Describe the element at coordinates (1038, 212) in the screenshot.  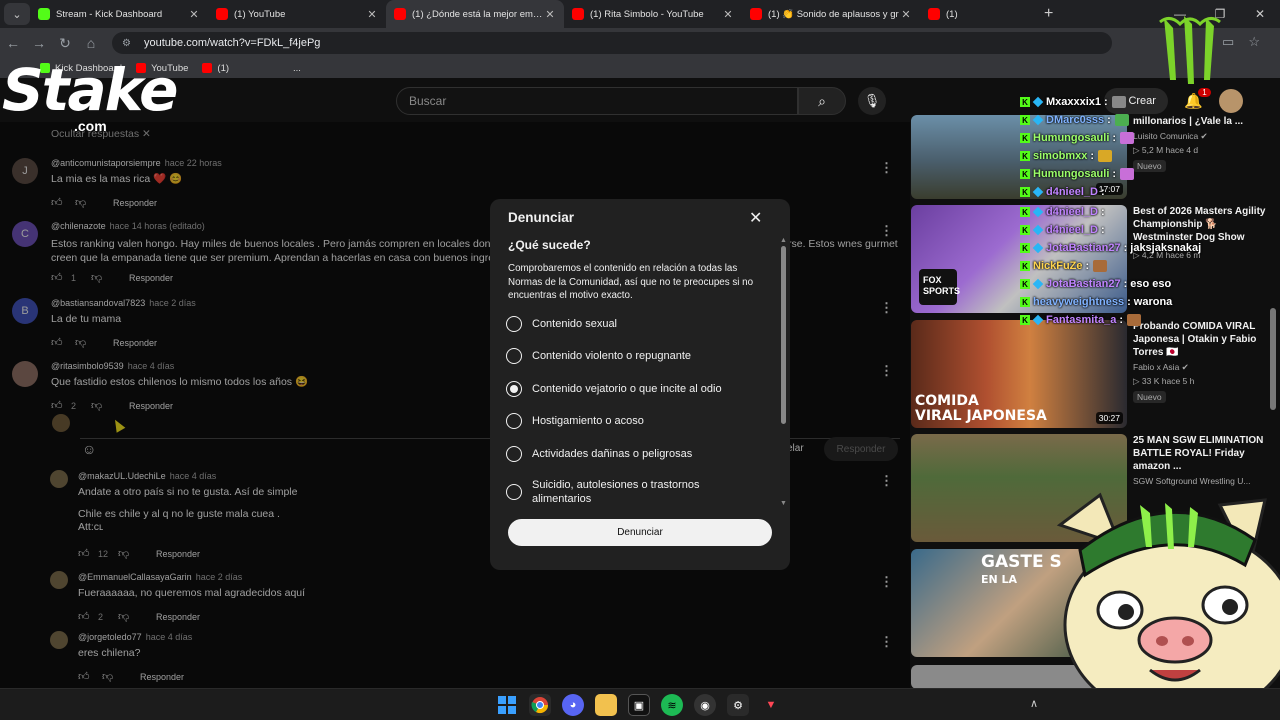
I see `gem-badge-icon` at that location.